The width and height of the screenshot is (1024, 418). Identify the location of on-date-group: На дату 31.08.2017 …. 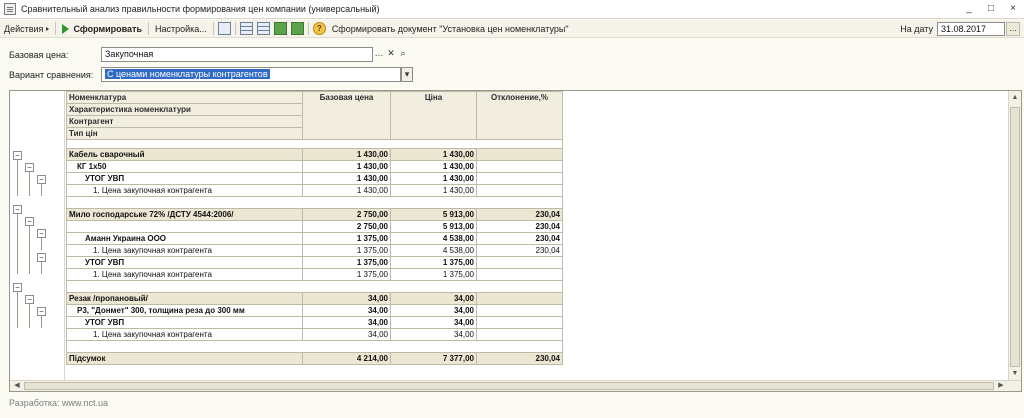
(960, 29).